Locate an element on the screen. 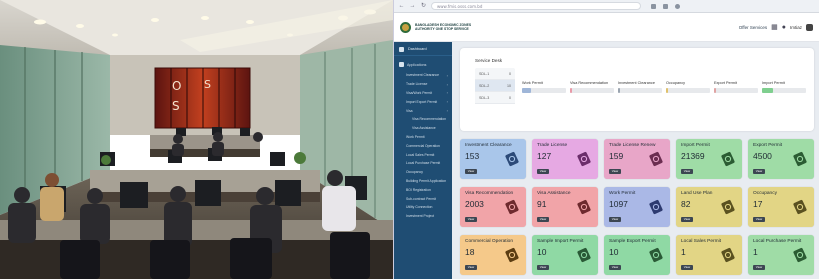  sidebar-item: Local Purchase Permit is located at coordinates (423, 163).